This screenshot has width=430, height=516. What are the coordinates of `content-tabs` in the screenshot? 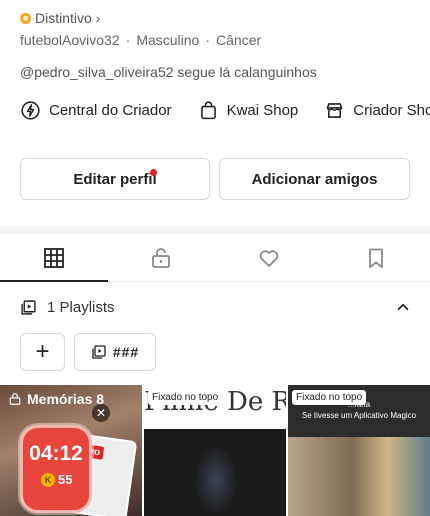 It's located at (215, 258).